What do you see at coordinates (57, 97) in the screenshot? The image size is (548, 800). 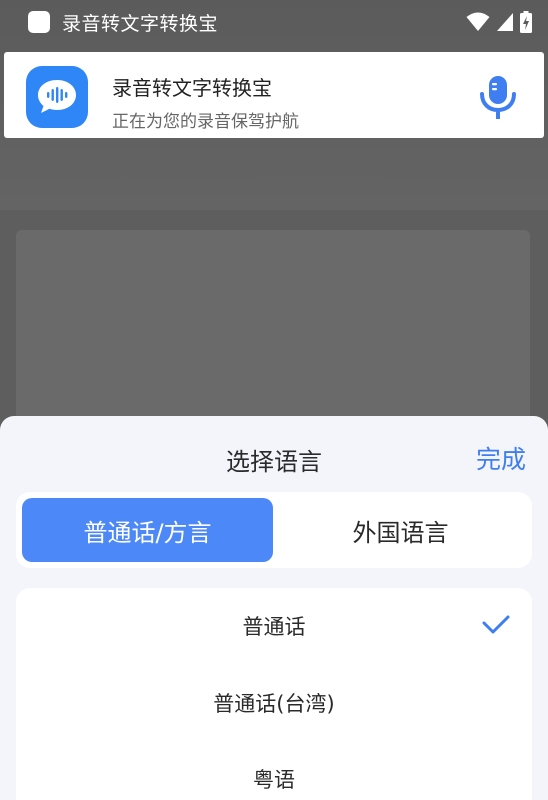 I see `voice-wave-icon` at bounding box center [57, 97].